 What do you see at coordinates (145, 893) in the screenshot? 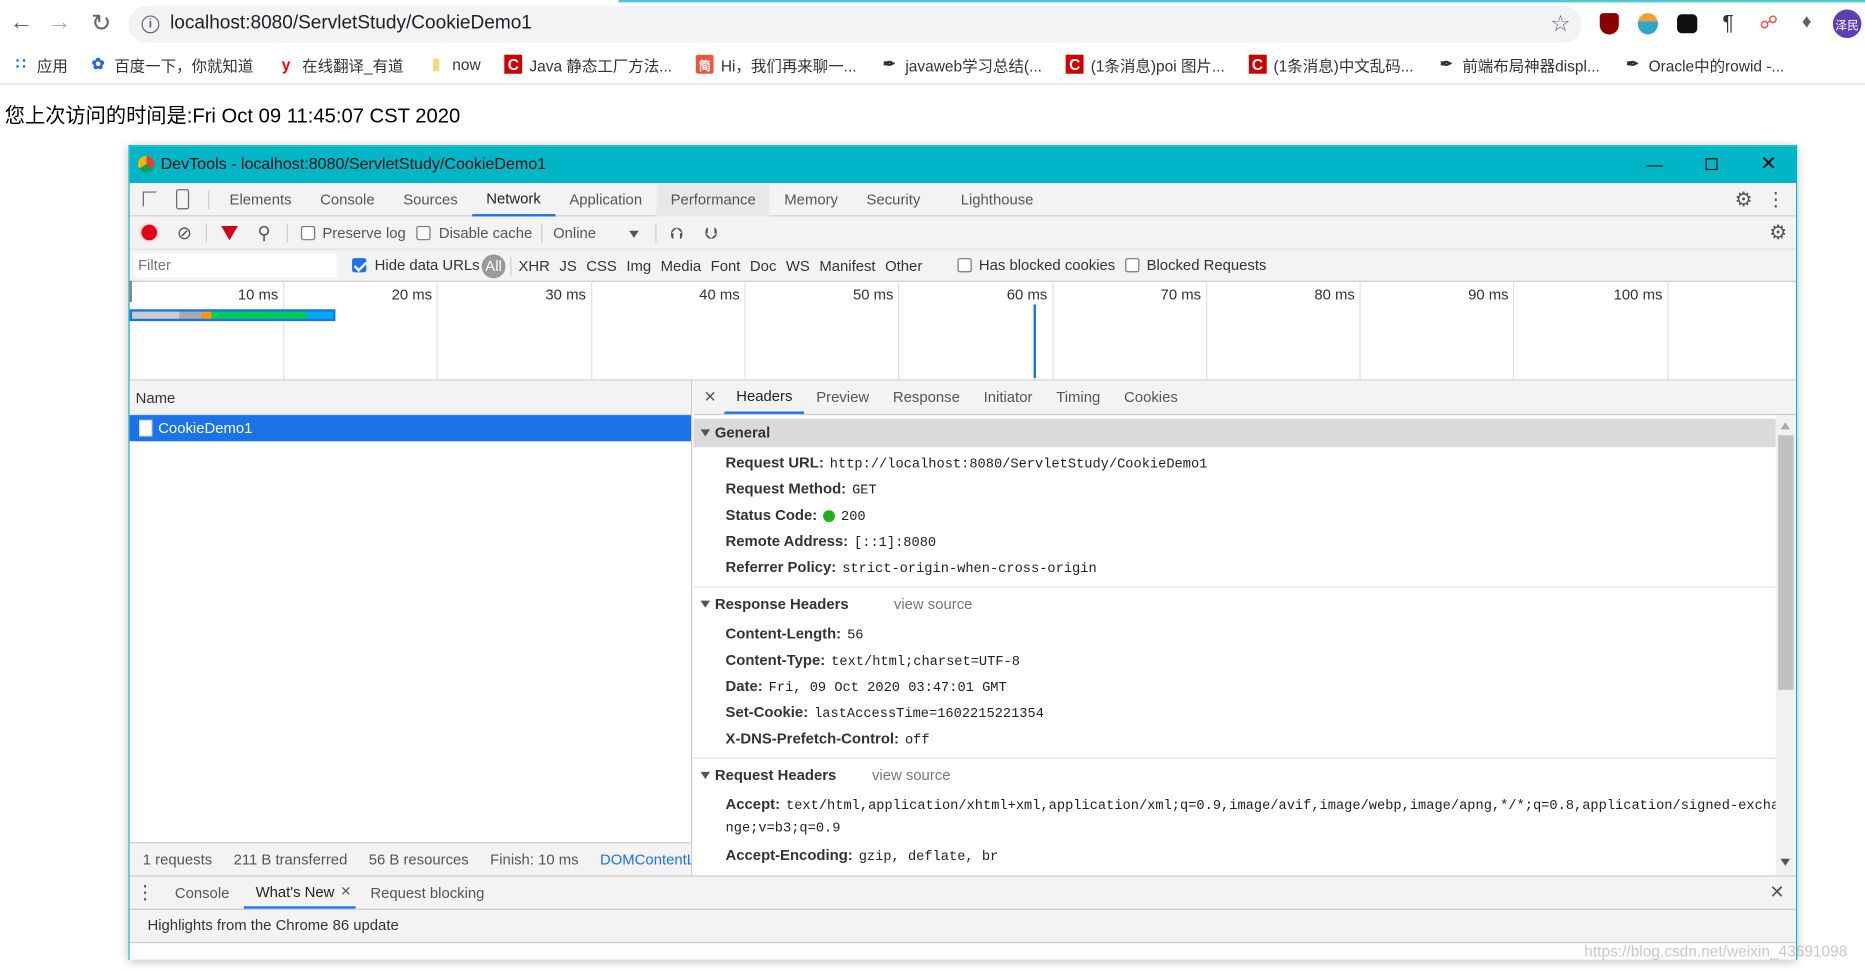
I see `drawer-menu-icon: ⋮` at bounding box center [145, 893].